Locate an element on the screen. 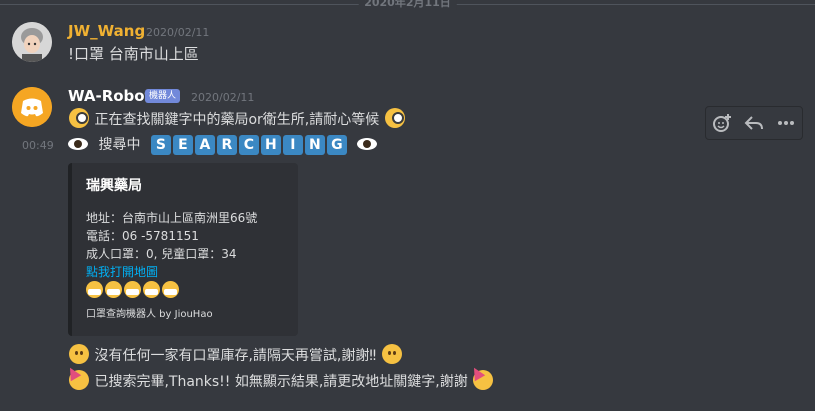 The width and height of the screenshot is (815, 411). searching-status-text: 正在查找關鍵字中的藥局or衛生所,請耐心等候 is located at coordinates (237, 120).